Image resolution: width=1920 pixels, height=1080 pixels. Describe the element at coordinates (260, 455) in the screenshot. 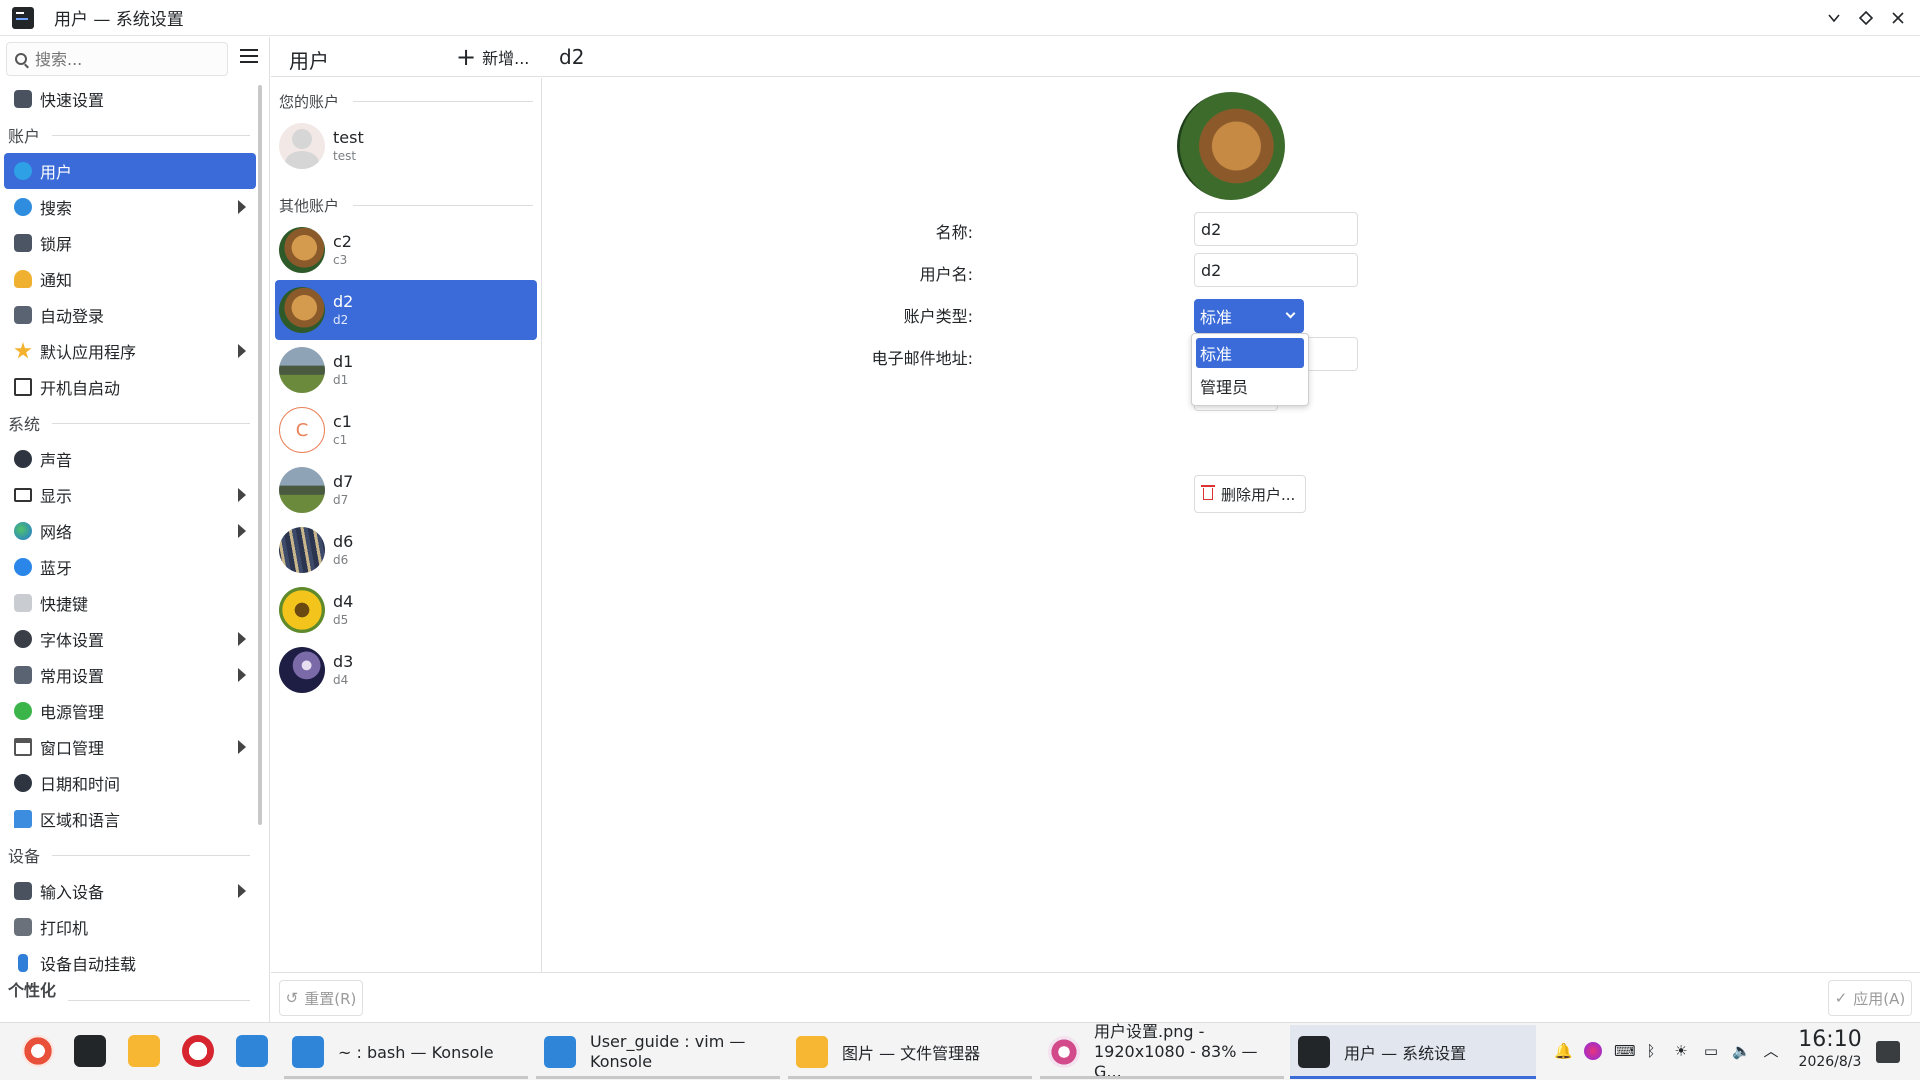

I see `sidebar-scrollbar` at that location.